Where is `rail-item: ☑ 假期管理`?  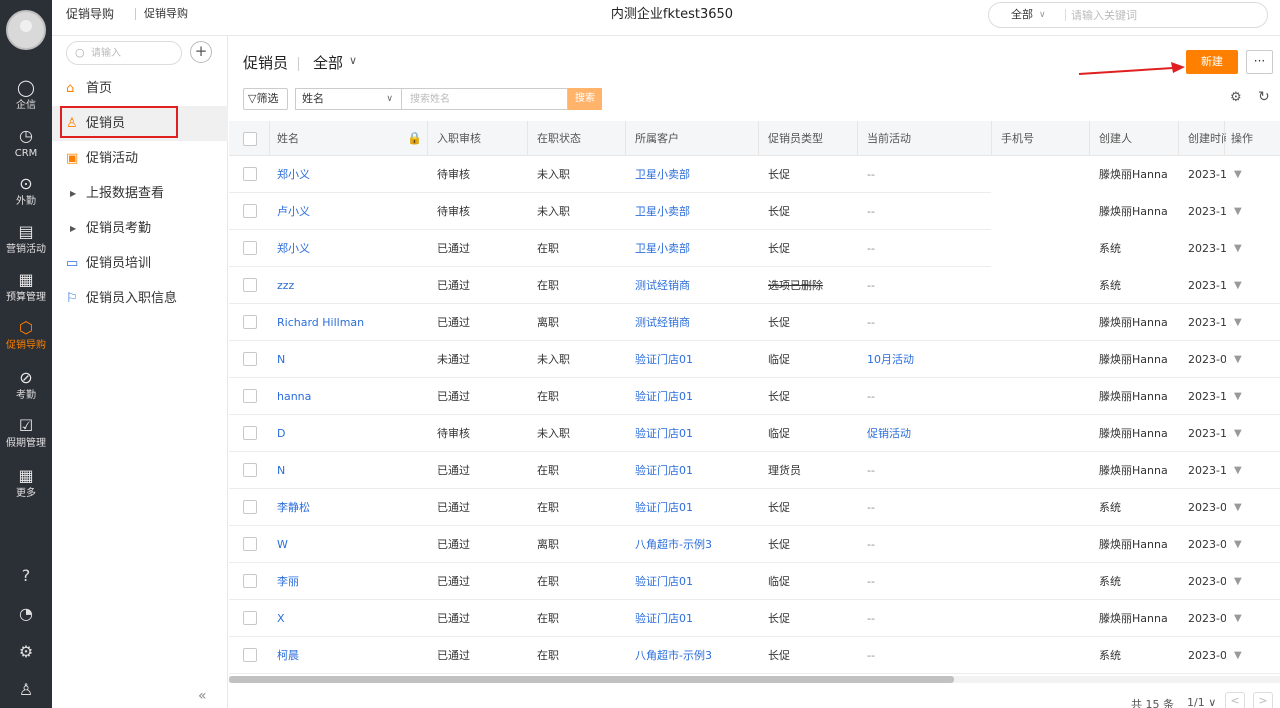 rail-item: ☑ 假期管理 is located at coordinates (26, 438).